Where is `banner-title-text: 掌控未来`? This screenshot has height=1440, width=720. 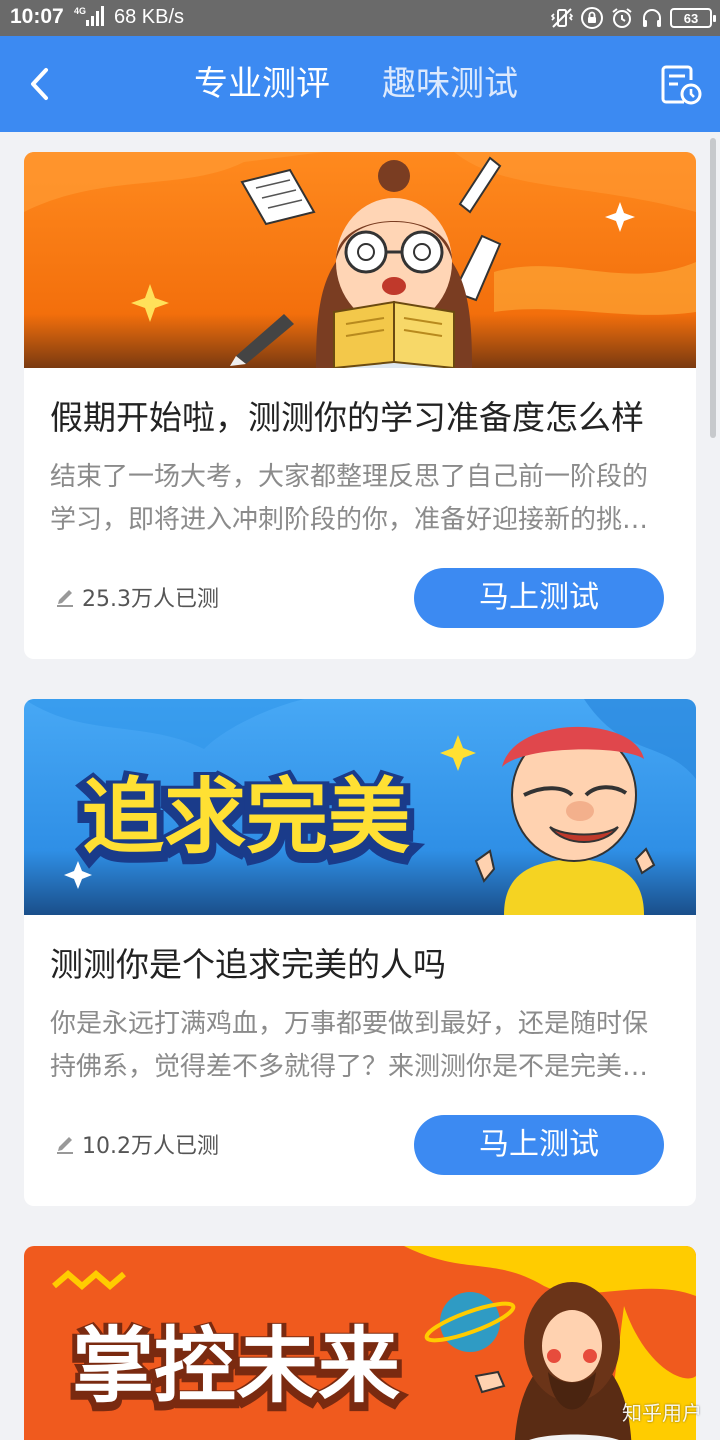 banner-title-text: 掌控未来 is located at coordinates (236, 1366).